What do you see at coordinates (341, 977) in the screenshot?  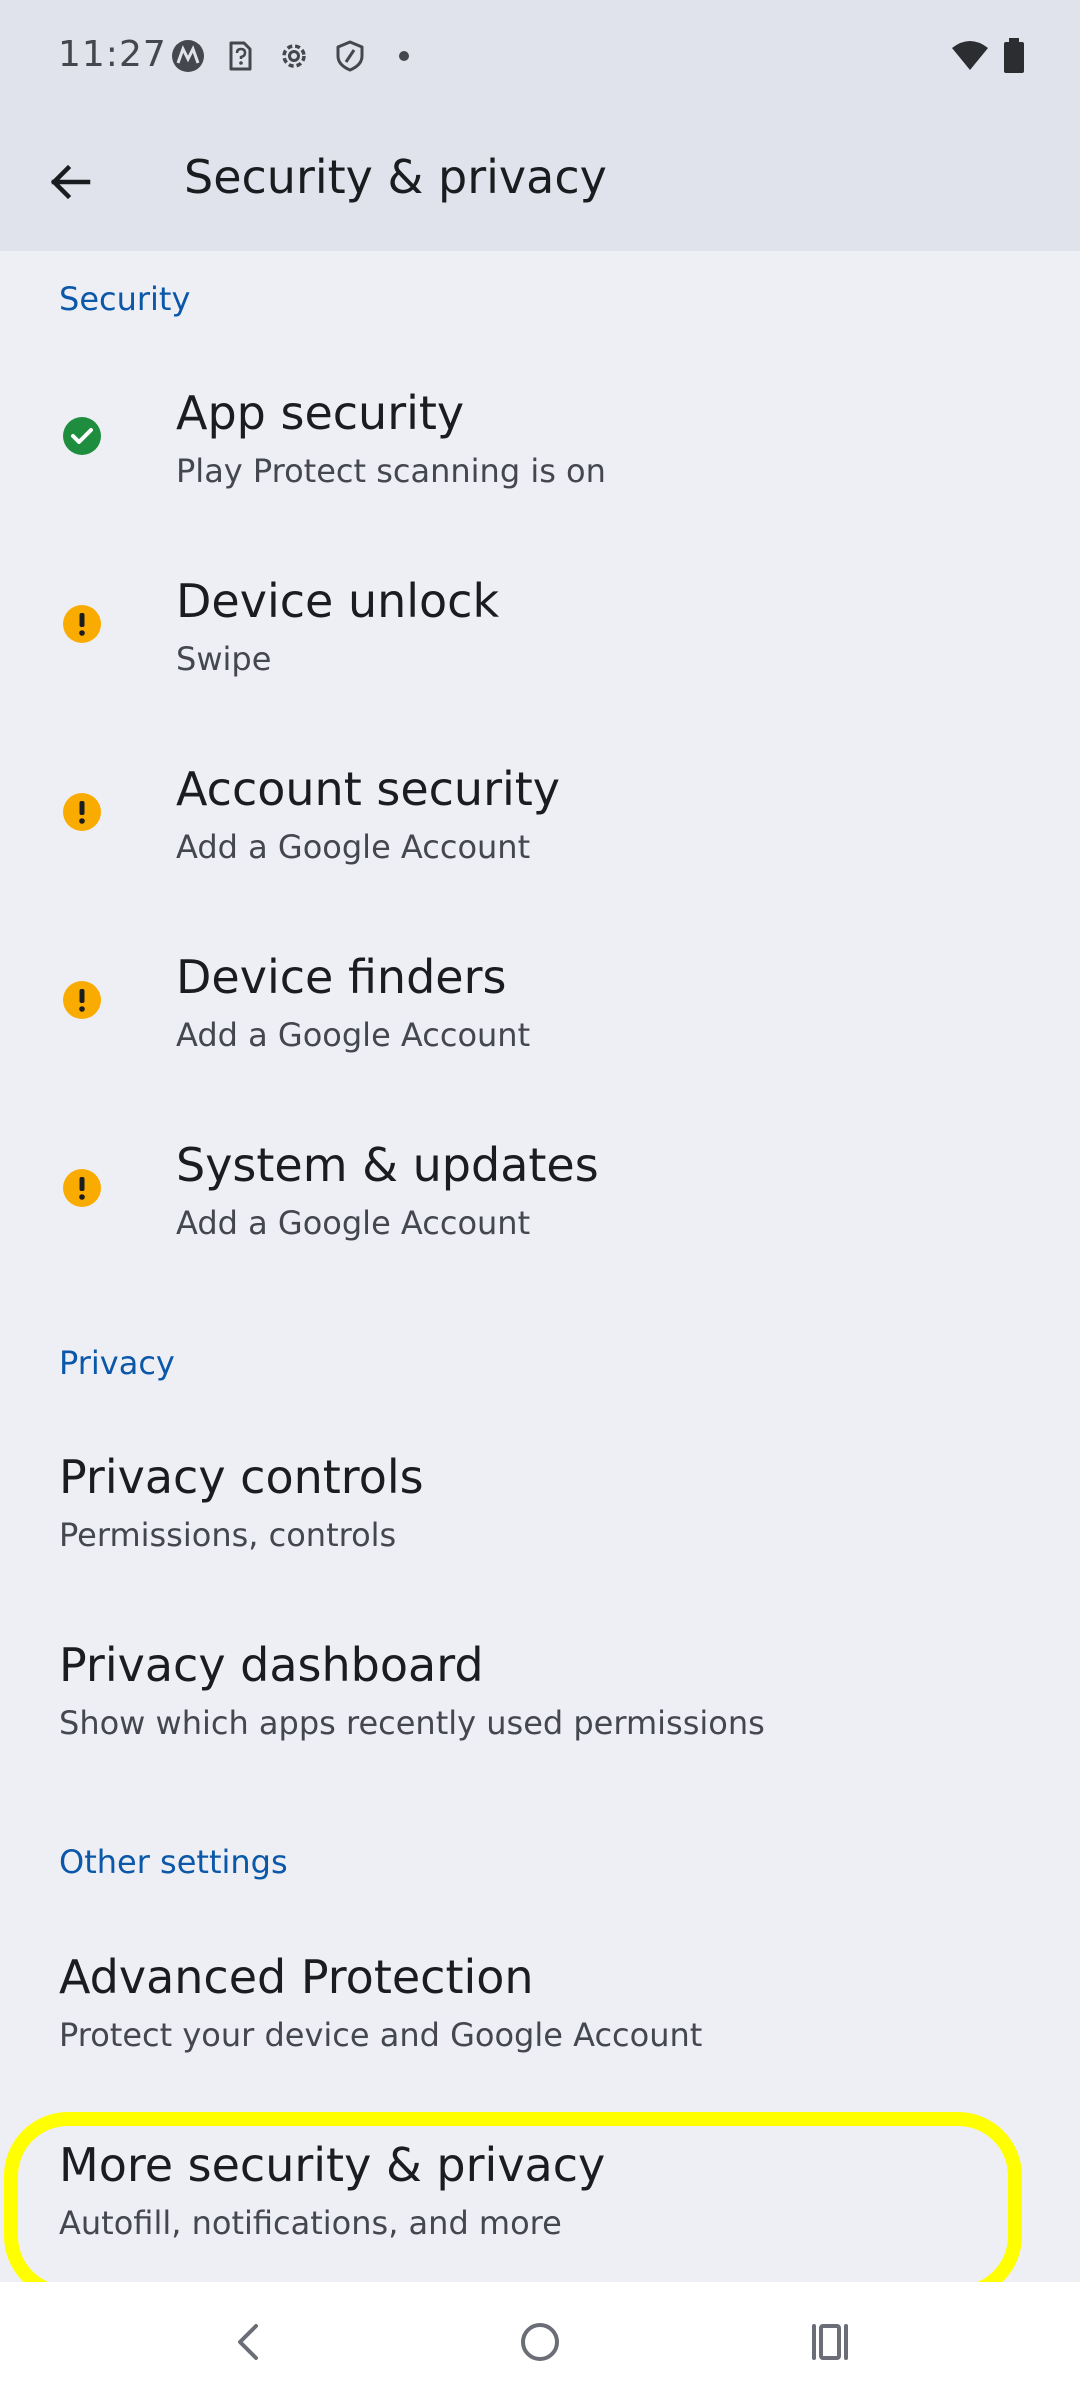 I see `item-title: Device finders` at bounding box center [341, 977].